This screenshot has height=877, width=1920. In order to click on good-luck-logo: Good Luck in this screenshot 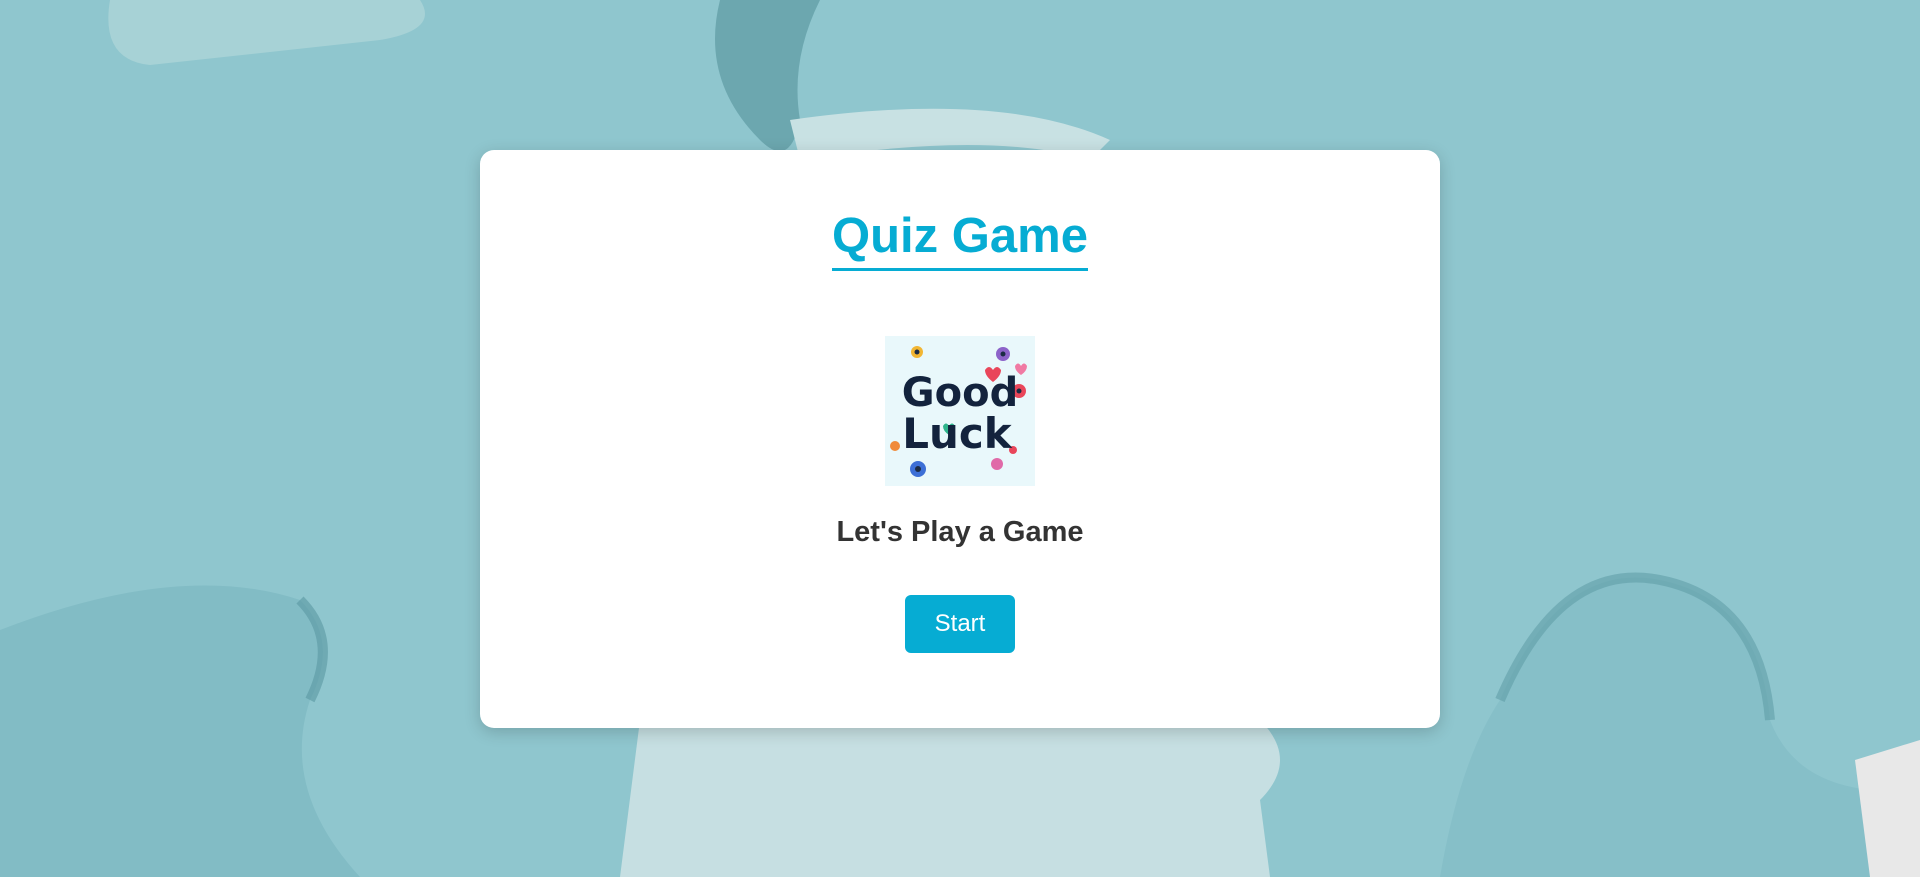, I will do `click(960, 411)`.